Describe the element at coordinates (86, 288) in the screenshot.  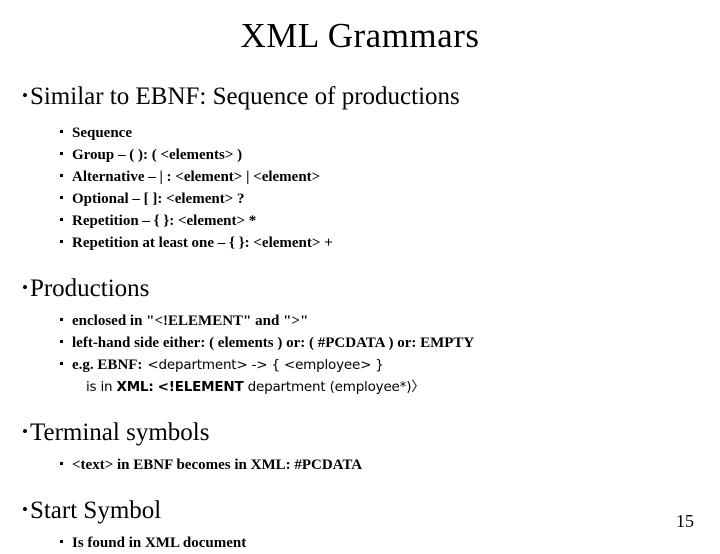
I see `section-heading-productions: • Productions` at that location.